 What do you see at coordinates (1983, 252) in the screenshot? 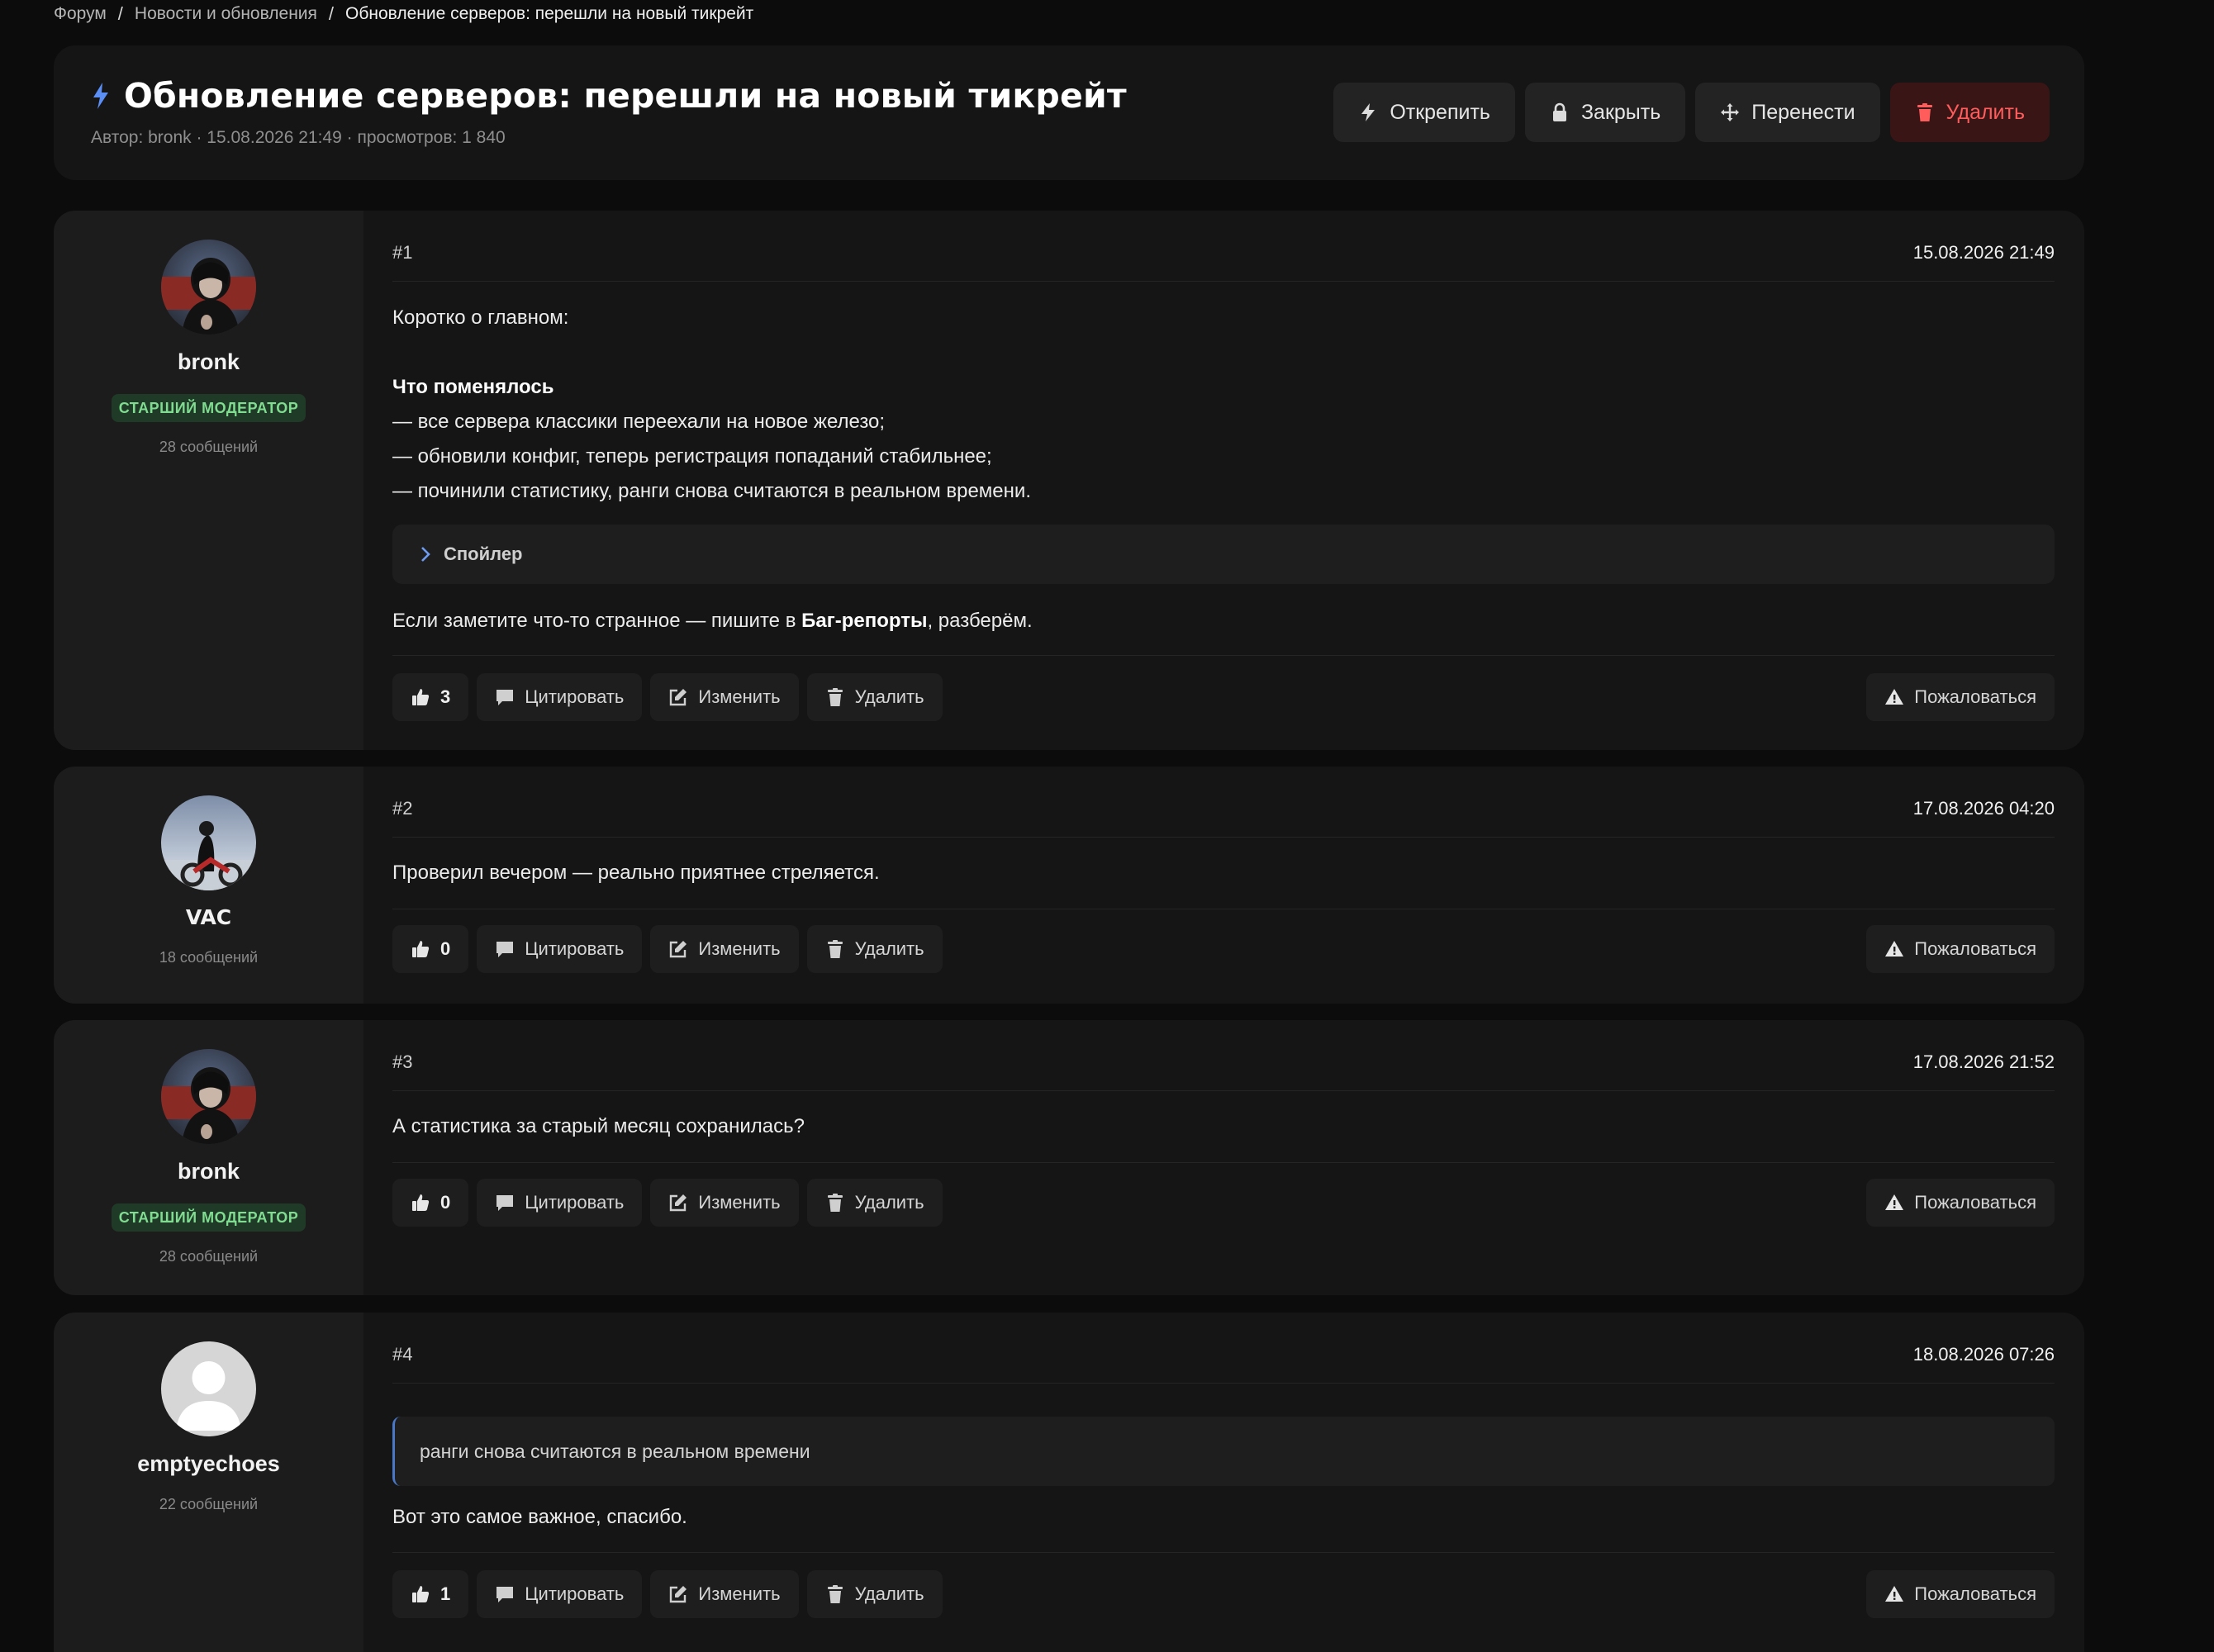
I see `post-date: 15.08.2026 21:49` at bounding box center [1983, 252].